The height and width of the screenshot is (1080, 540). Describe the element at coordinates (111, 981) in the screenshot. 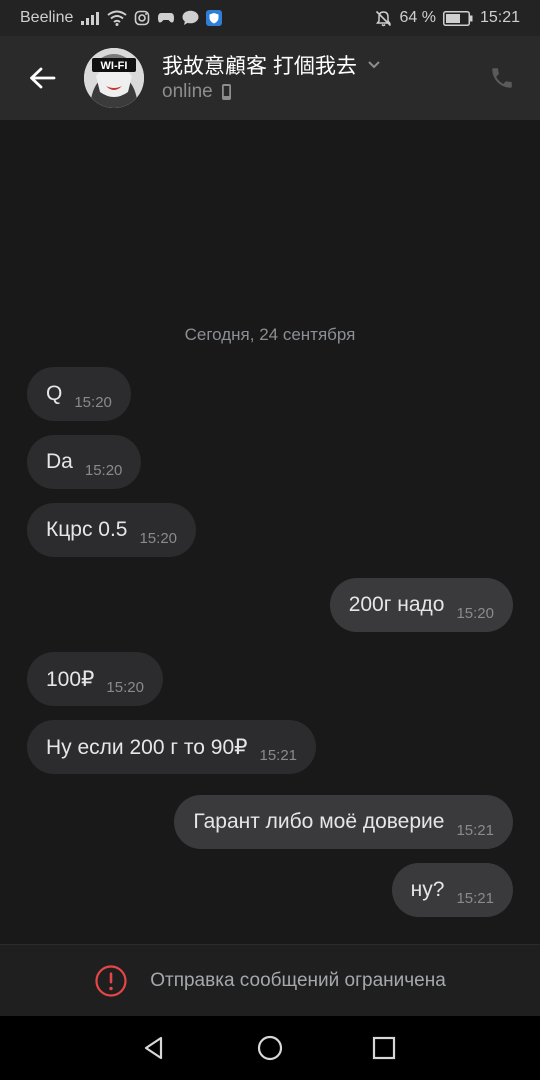

I see `warning-icon` at that location.